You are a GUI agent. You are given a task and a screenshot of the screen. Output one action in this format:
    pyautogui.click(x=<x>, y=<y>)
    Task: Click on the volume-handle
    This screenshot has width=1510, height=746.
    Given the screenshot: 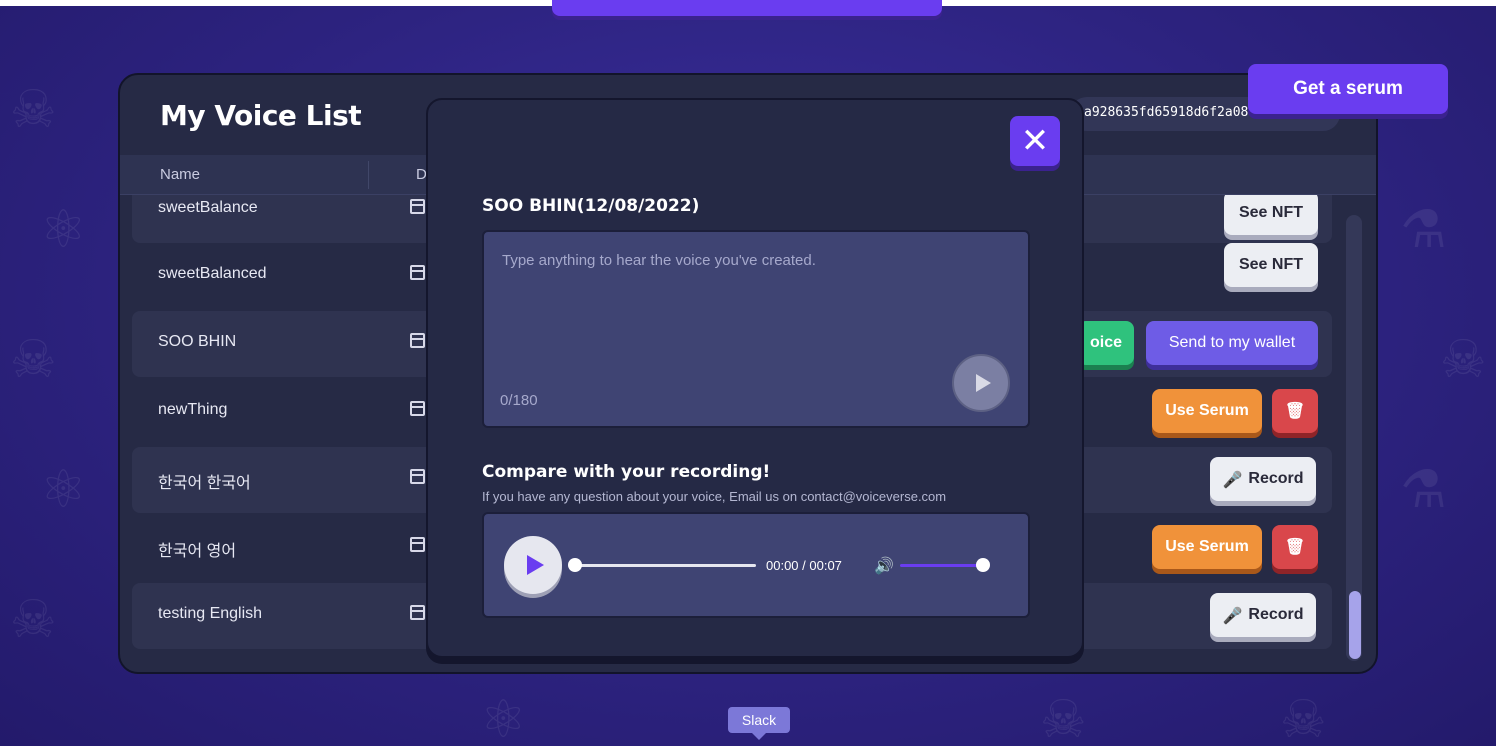 What is the action you would take?
    pyautogui.click(x=983, y=565)
    